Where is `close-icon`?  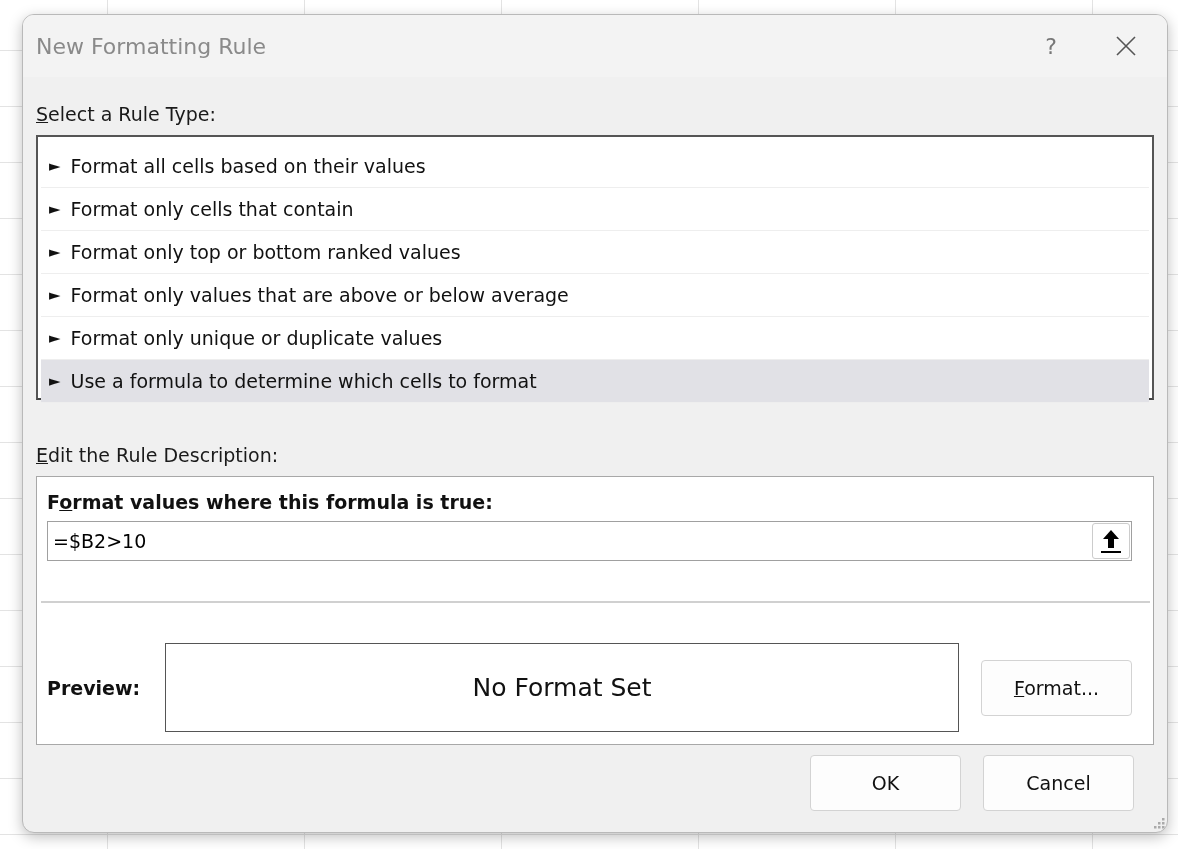 close-icon is located at coordinates (1126, 46).